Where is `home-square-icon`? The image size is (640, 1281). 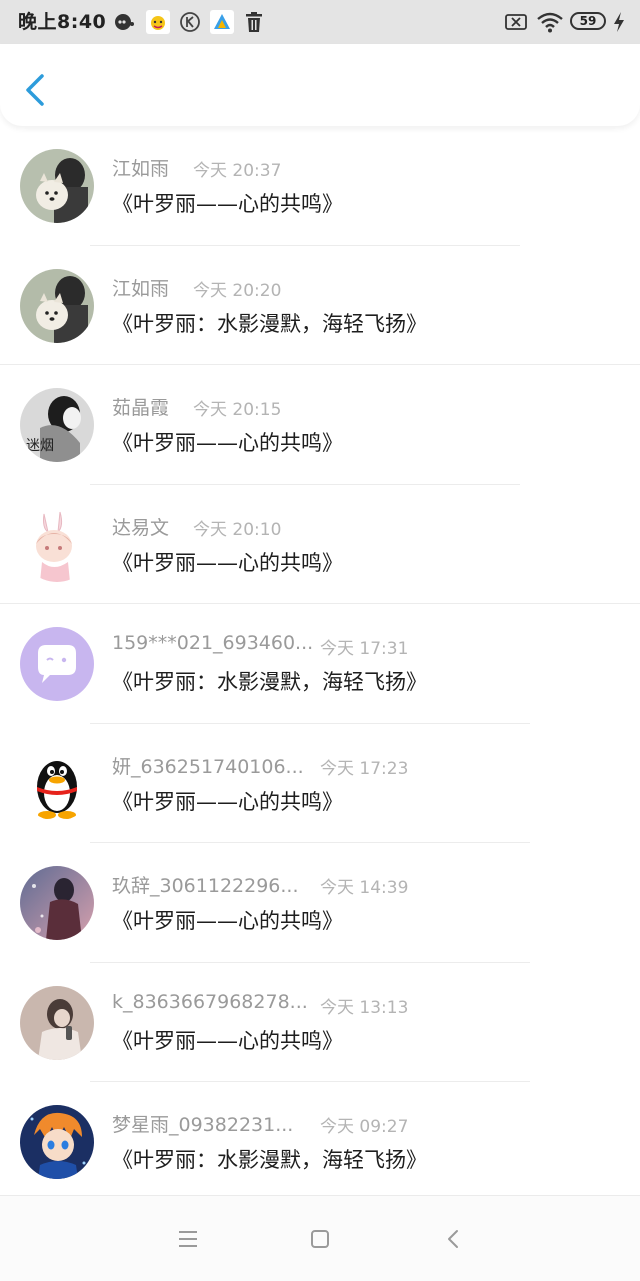
home-square-icon is located at coordinates (320, 1239).